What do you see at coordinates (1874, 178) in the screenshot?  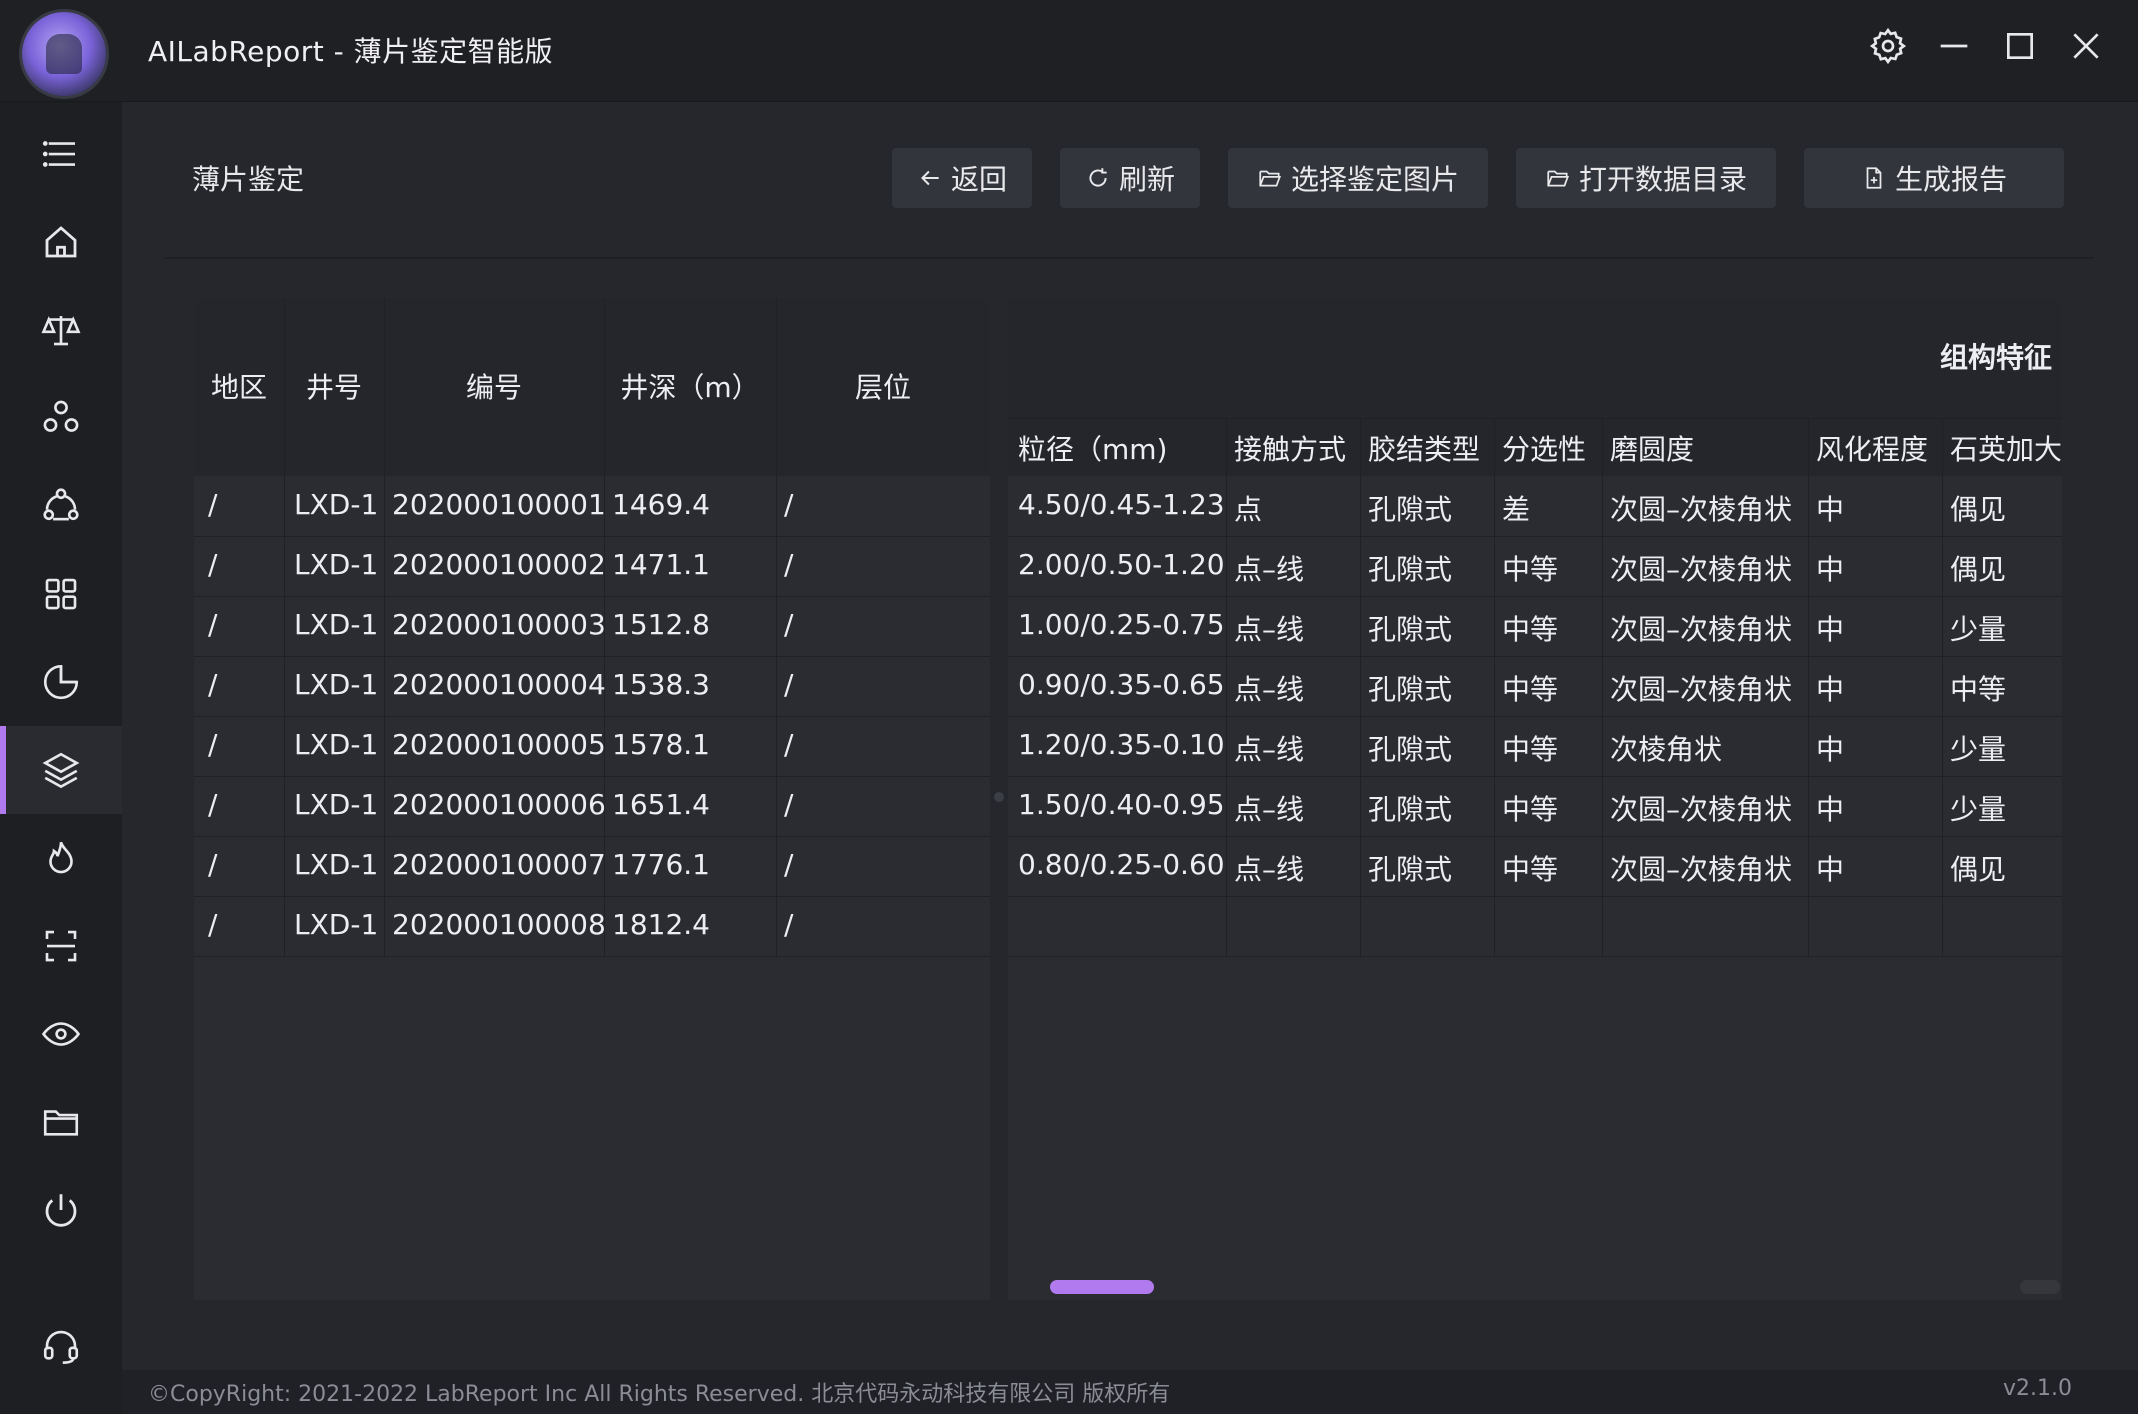 I see `document-icon` at bounding box center [1874, 178].